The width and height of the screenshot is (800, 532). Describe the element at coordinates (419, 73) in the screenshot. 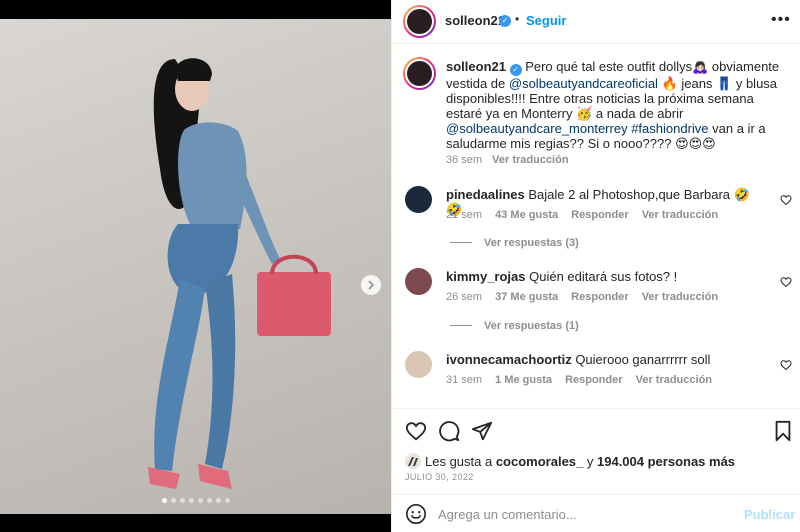

I see `caption-author-avatar` at that location.